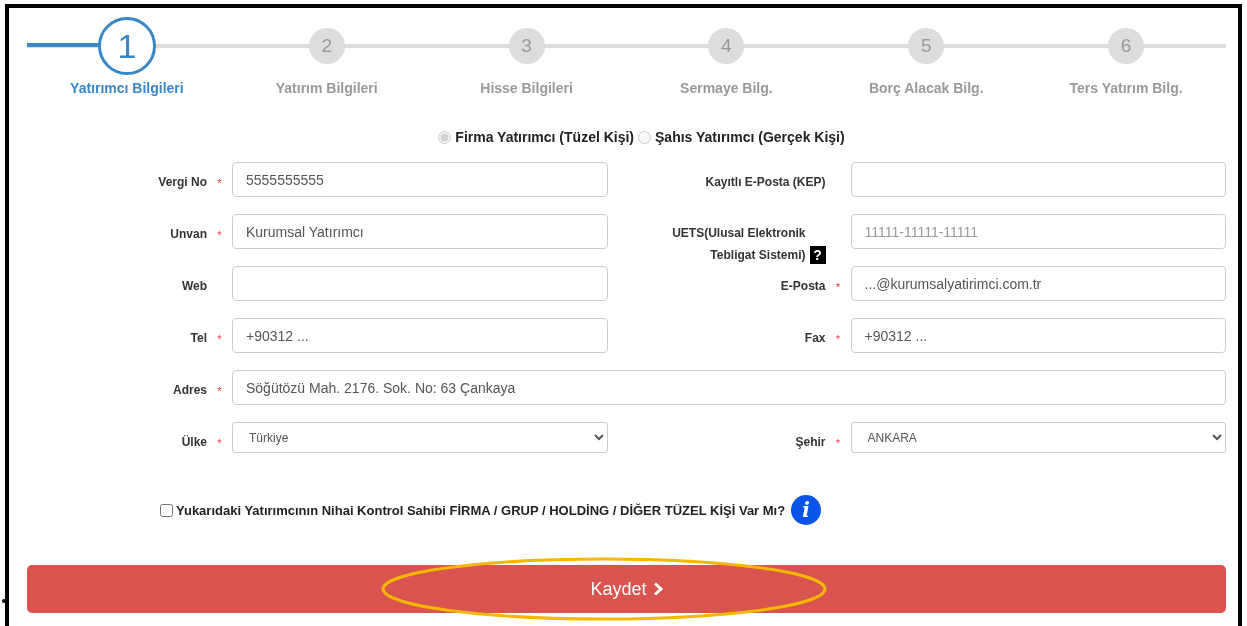 The image size is (1247, 626). Describe the element at coordinates (729, 387) in the screenshot. I see `input-field: Söğütözü Mah. 2176. Sok. No: 63 Çankaya` at that location.